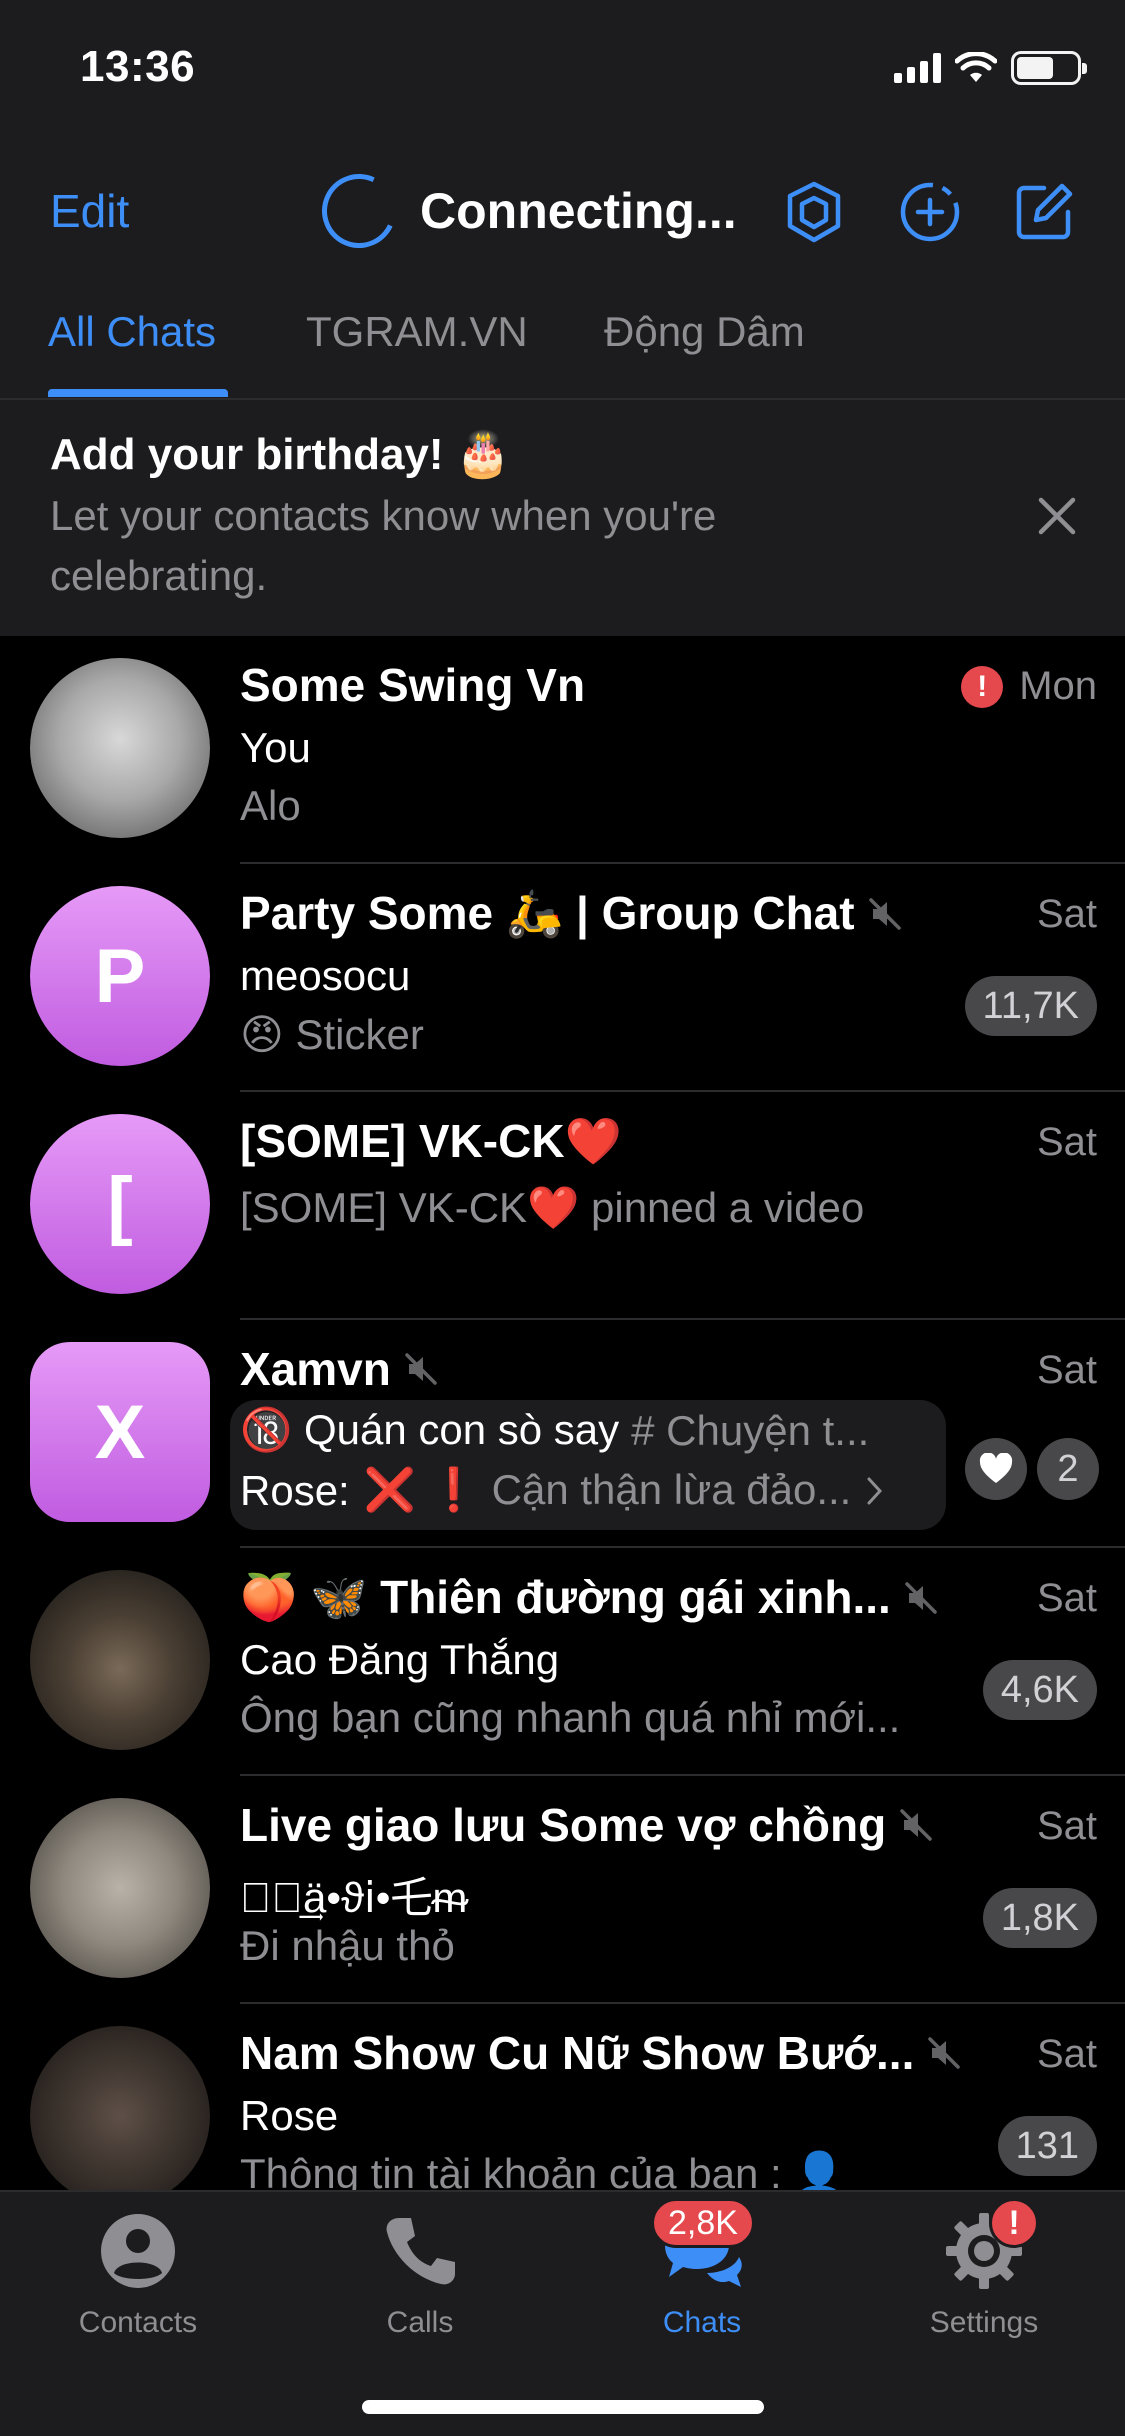 The image size is (1125, 2436). Describe the element at coordinates (563, 1825) in the screenshot. I see `chat-name: Live giao lưu Some vợ chồng` at that location.